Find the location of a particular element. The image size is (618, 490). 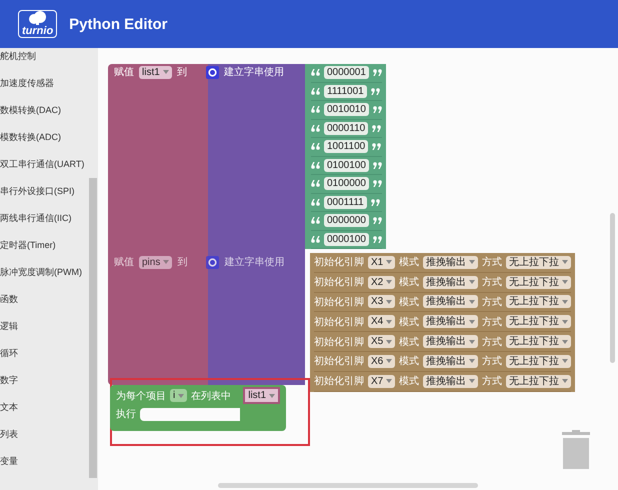

text-block: 0000001 is located at coordinates (346, 73).